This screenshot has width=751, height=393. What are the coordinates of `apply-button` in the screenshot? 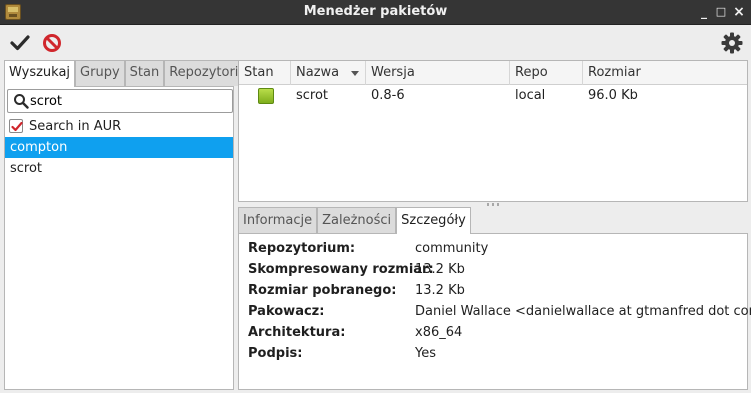 It's located at (20, 43).